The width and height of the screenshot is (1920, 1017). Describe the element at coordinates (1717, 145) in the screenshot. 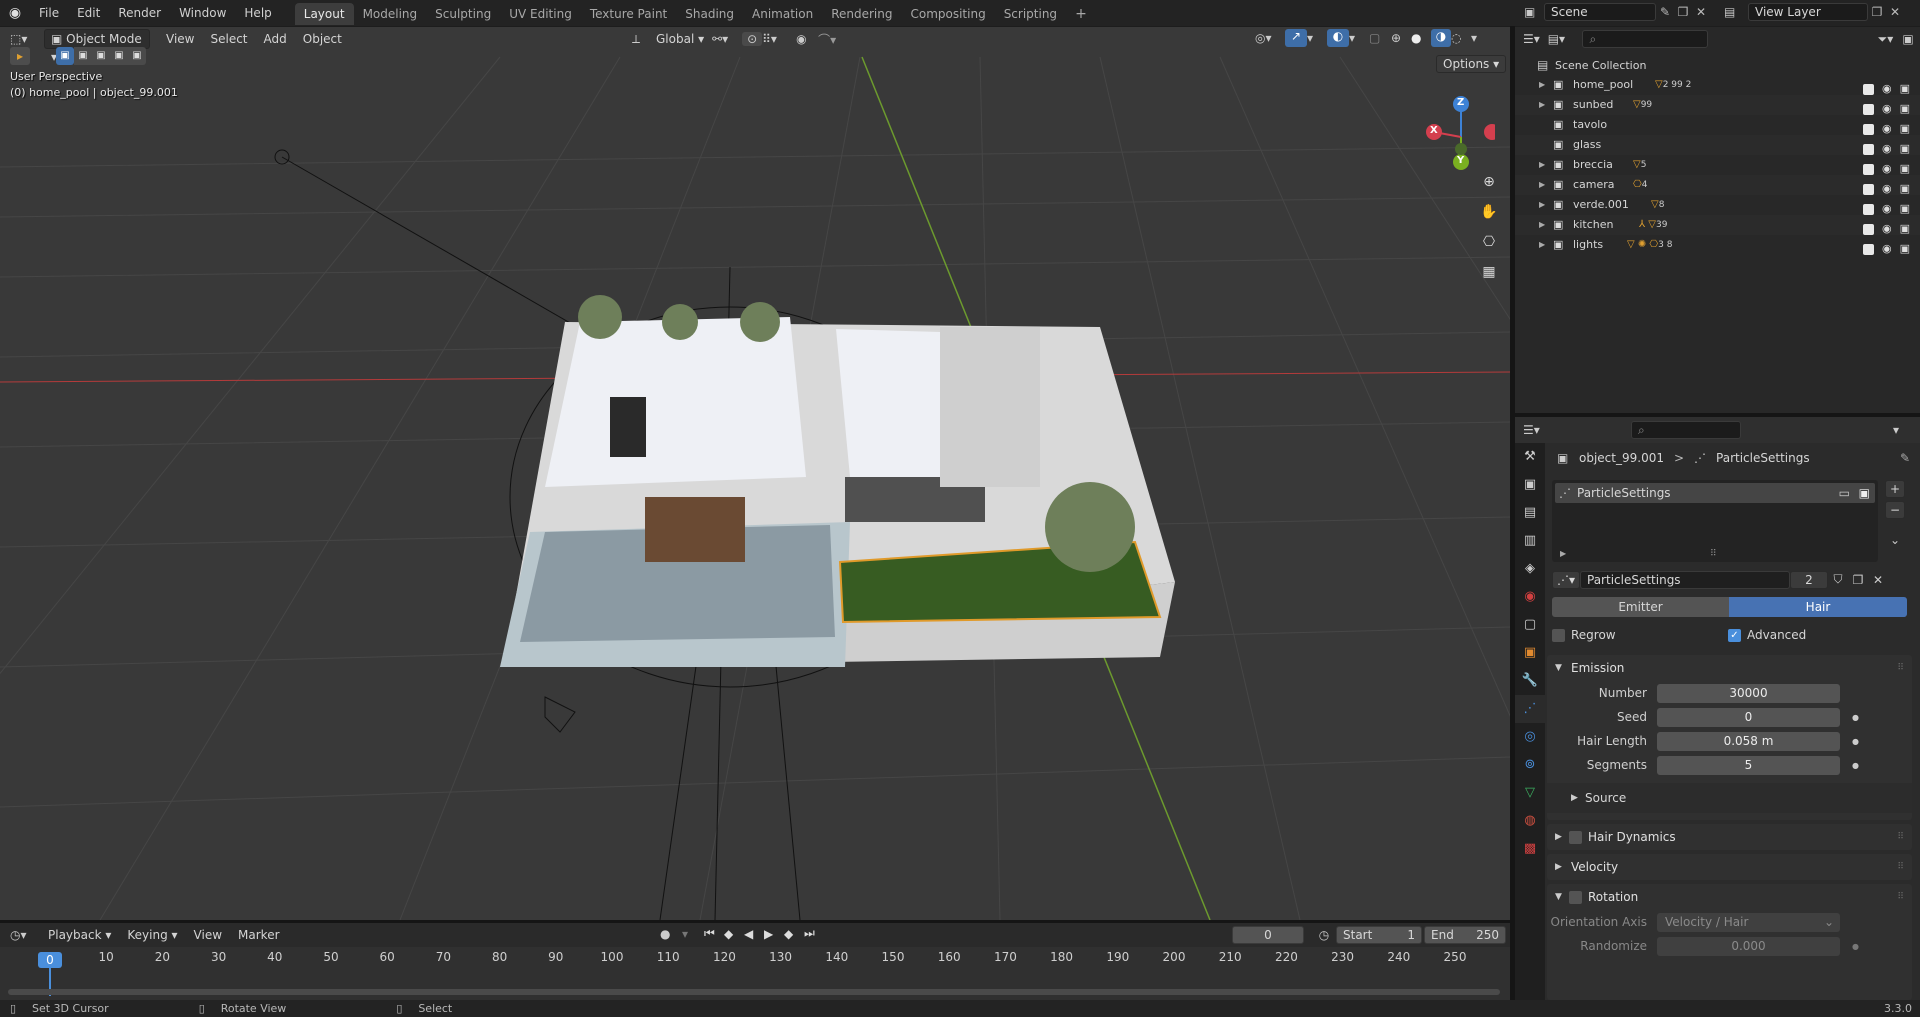

I see `outliner-row-glass: ▣ glass ◉ ▣` at that location.